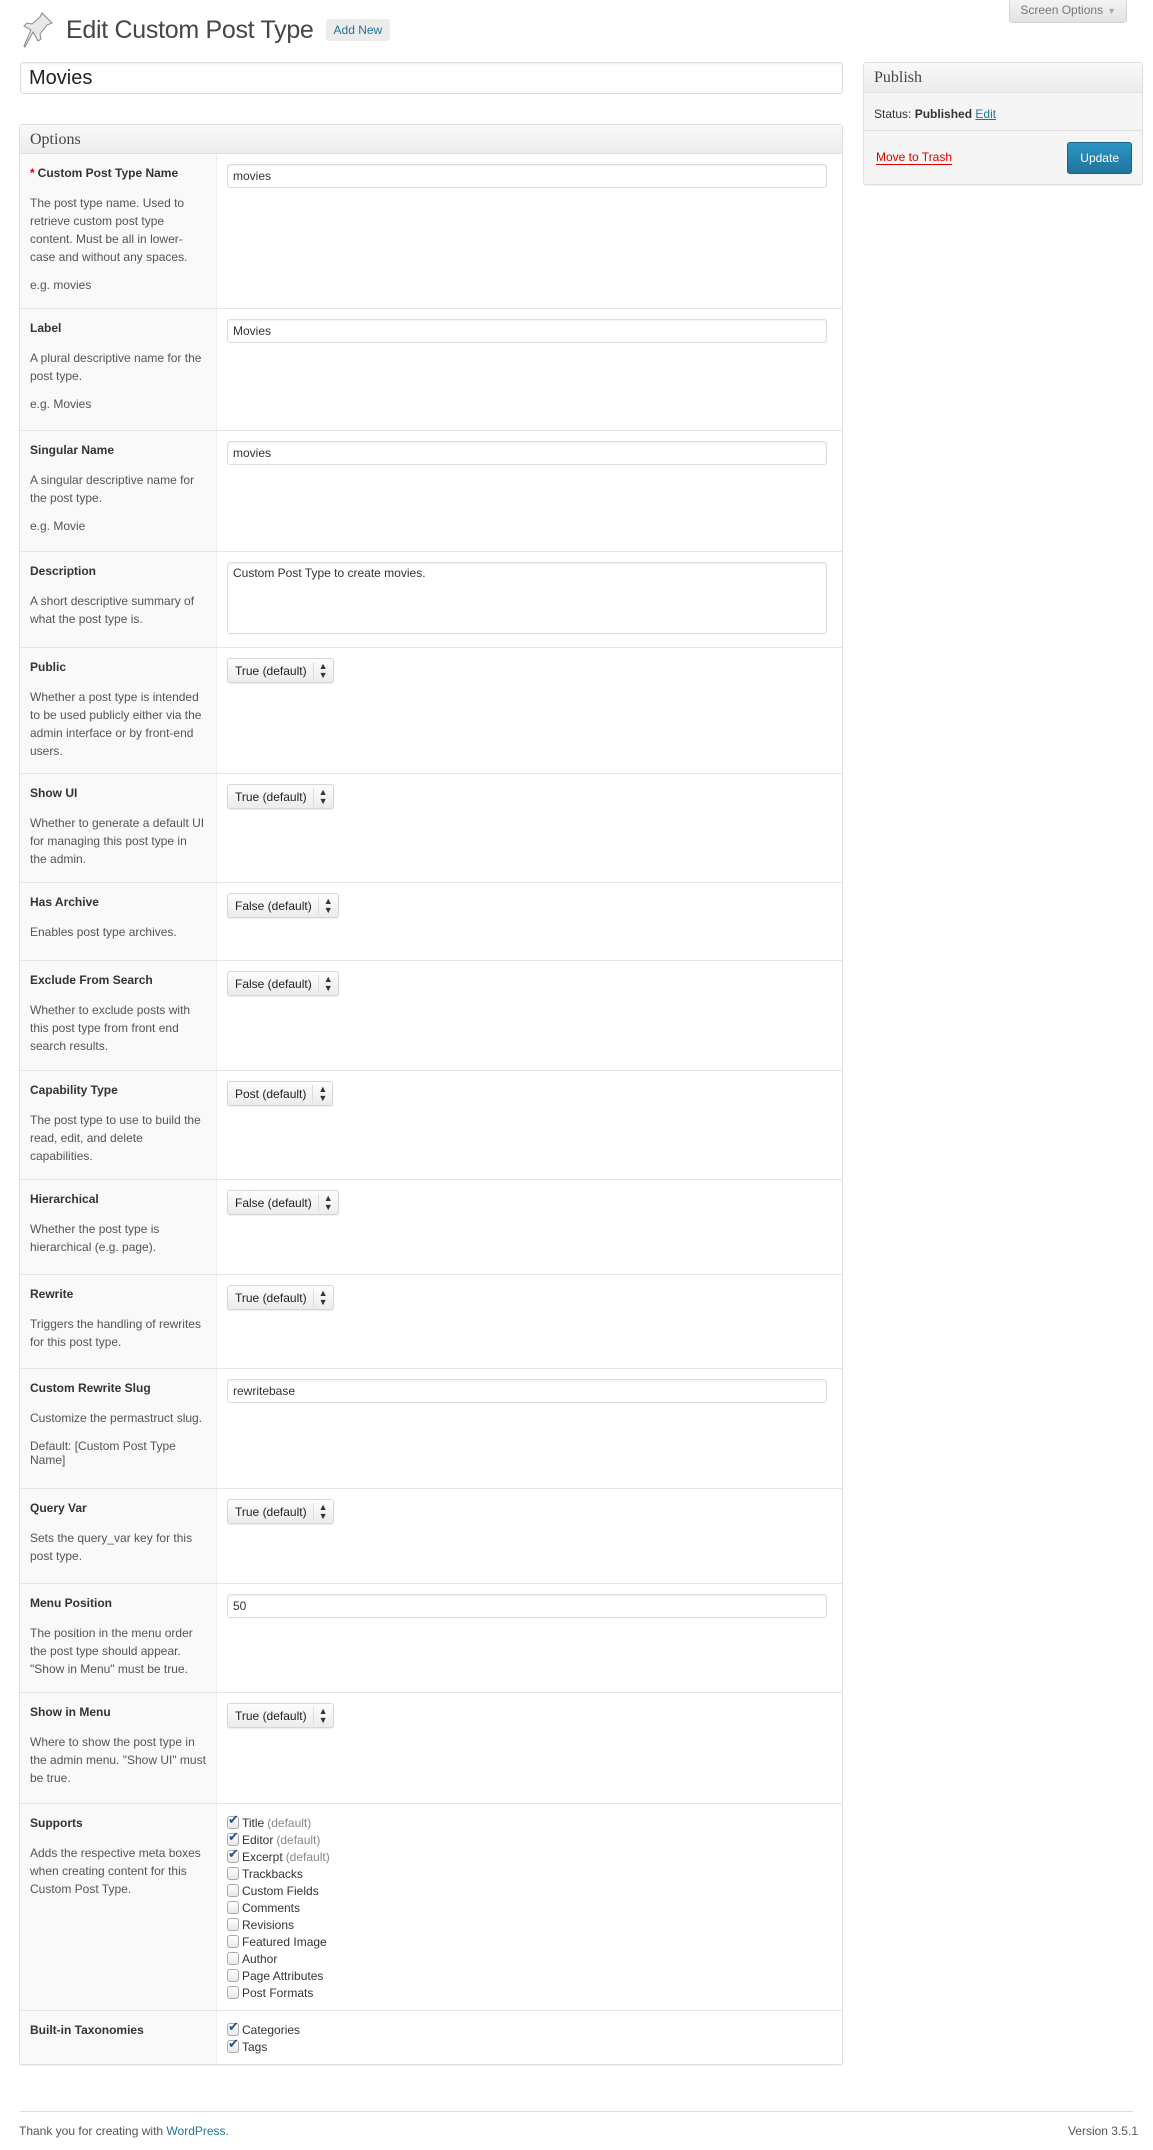 This screenshot has height=2150, width=1153. I want to click on checkbox-label: Comments, so click(271, 1907).